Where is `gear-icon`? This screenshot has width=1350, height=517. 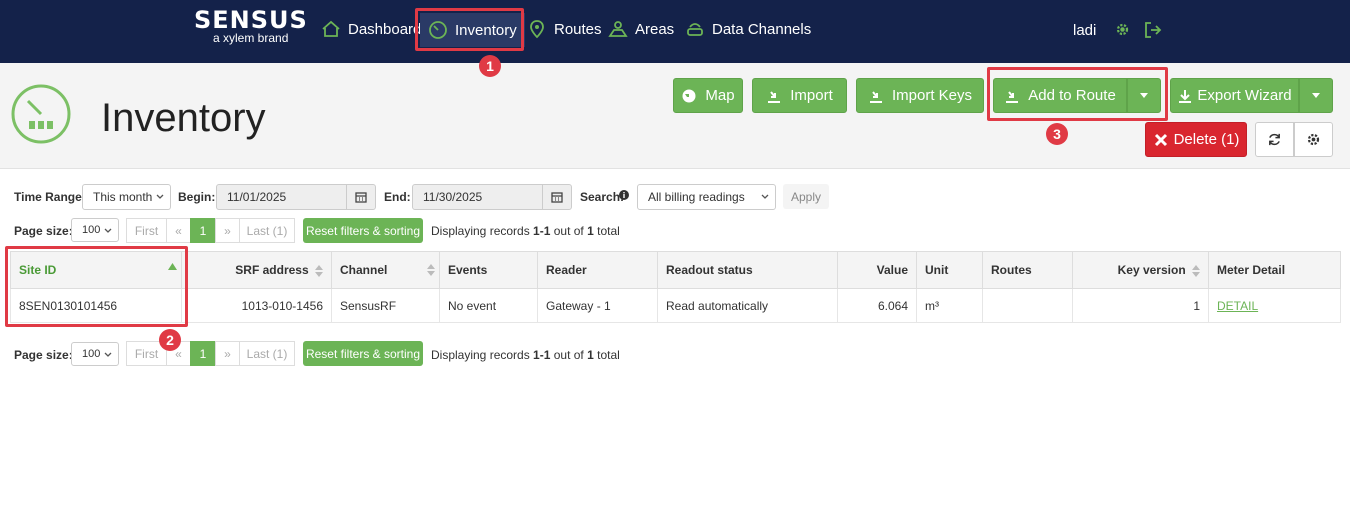
gear-icon is located at coordinates (1122, 29).